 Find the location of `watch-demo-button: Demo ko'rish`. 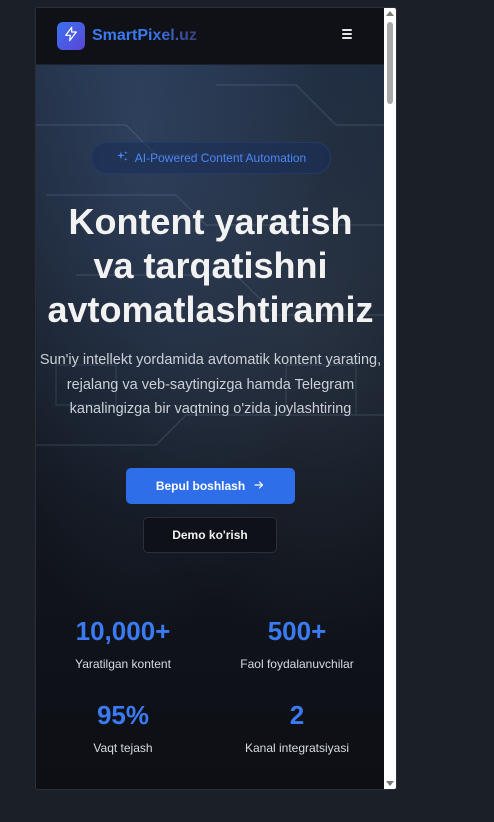

watch-demo-button: Demo ko'rish is located at coordinates (210, 535).